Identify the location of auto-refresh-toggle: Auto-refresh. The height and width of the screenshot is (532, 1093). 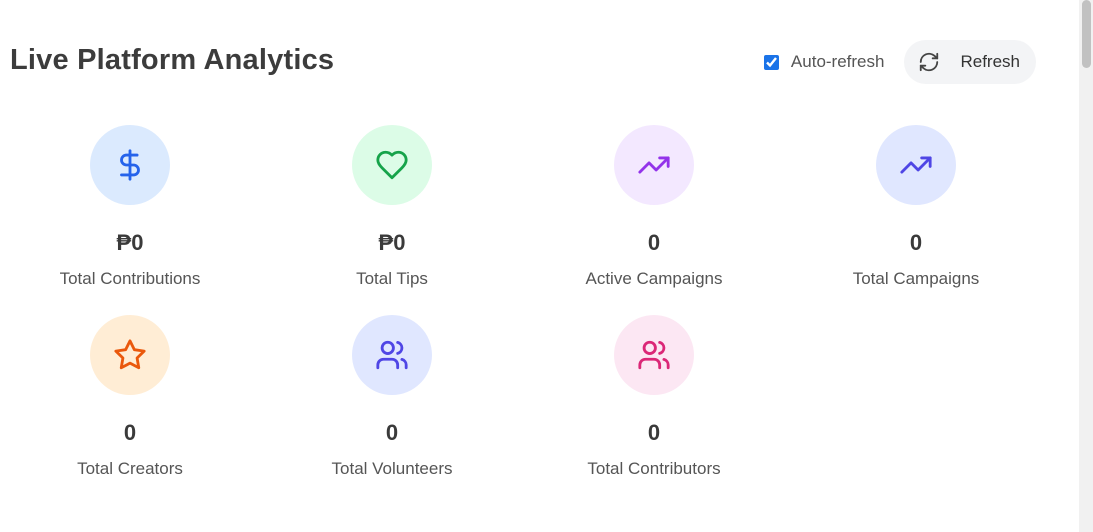
(824, 62).